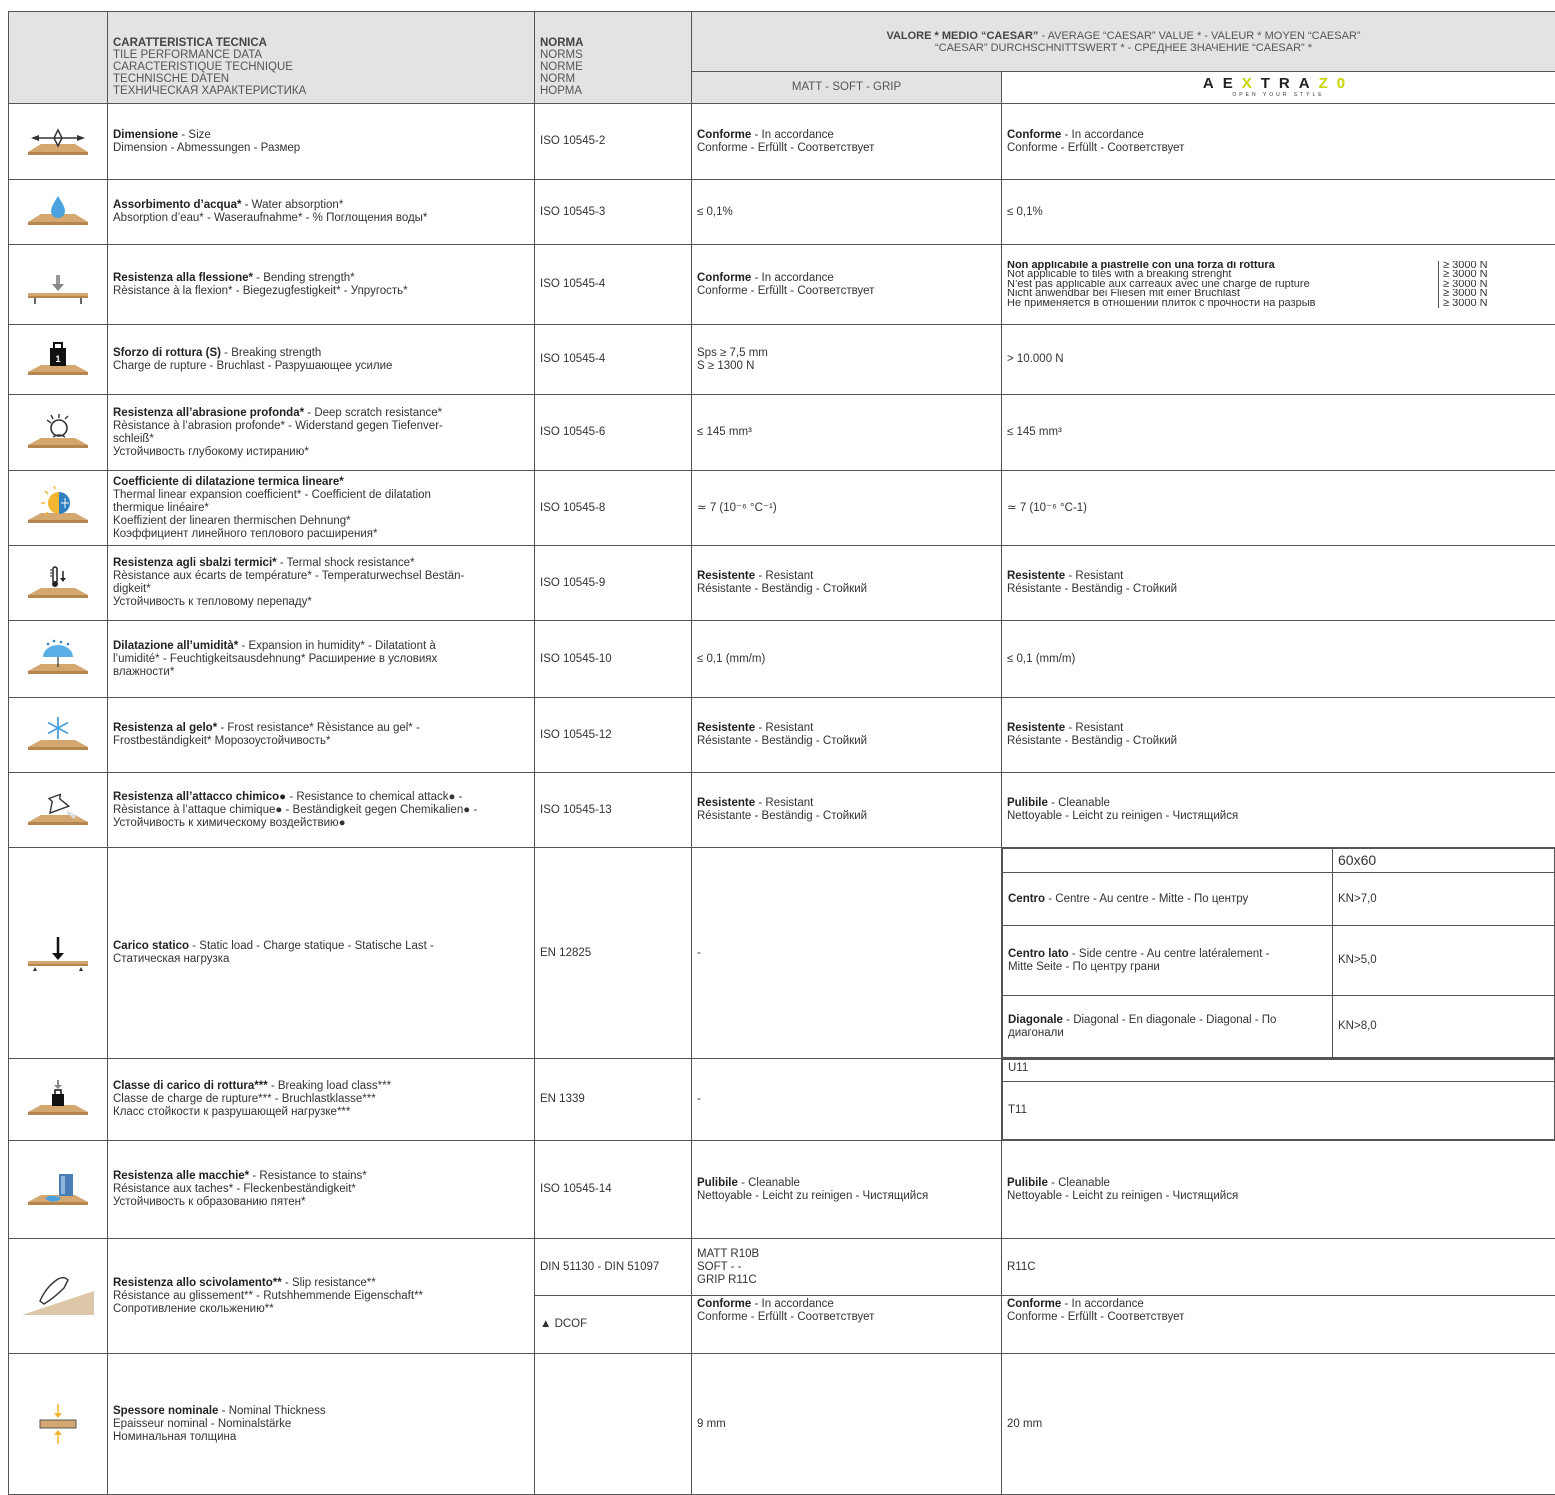 The height and width of the screenshot is (1495, 1555). Describe the element at coordinates (613, 1267) in the screenshot. I see `slip-norm-din: DIN 51130 - DIN 51097` at that location.